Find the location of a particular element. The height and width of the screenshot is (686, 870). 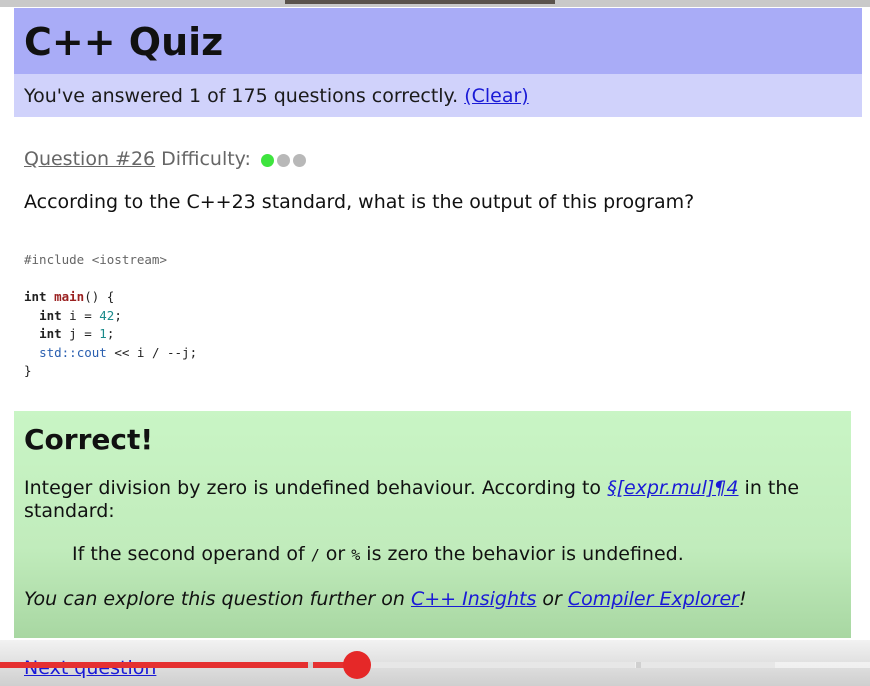

code-cout-line: std::cout << i / --j; is located at coordinates (110, 353).